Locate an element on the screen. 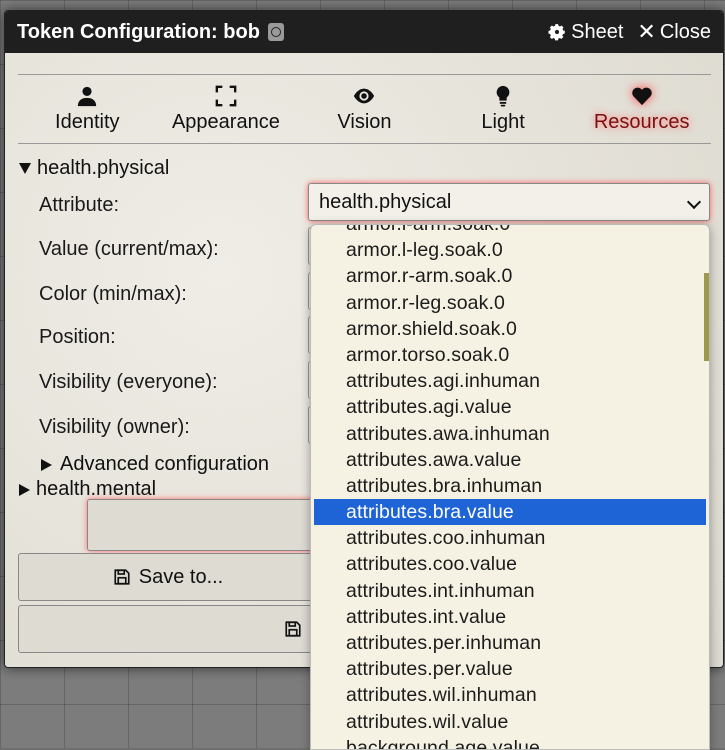  dropdown-option: attributes.bra.inhuman is located at coordinates (510, 486).